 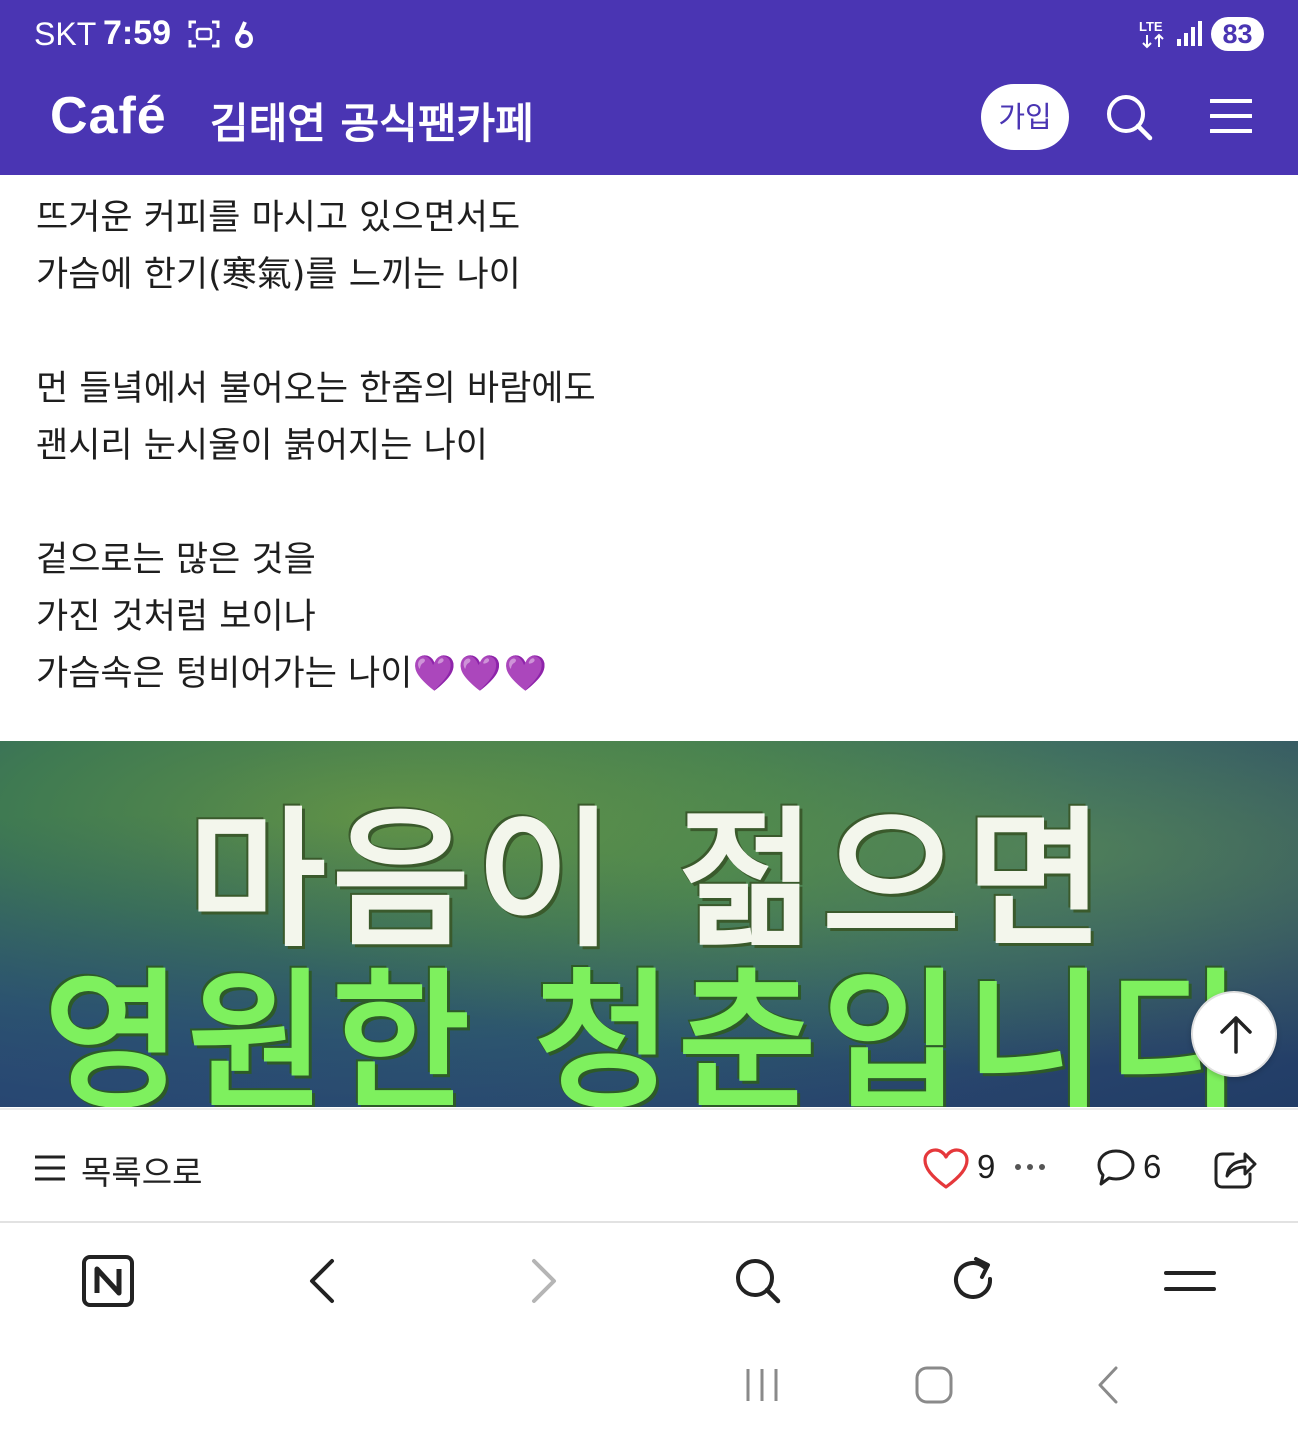 What do you see at coordinates (141, 1170) in the screenshot?
I see `back-to-list-button: 목록으로` at bounding box center [141, 1170].